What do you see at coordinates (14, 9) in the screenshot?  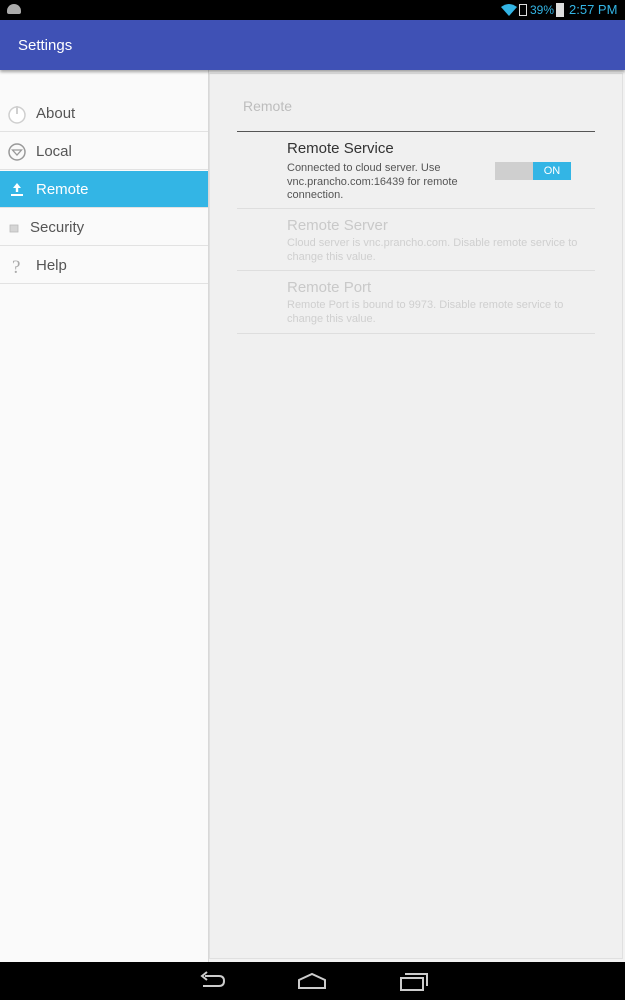 I see `android-notification-icon` at bounding box center [14, 9].